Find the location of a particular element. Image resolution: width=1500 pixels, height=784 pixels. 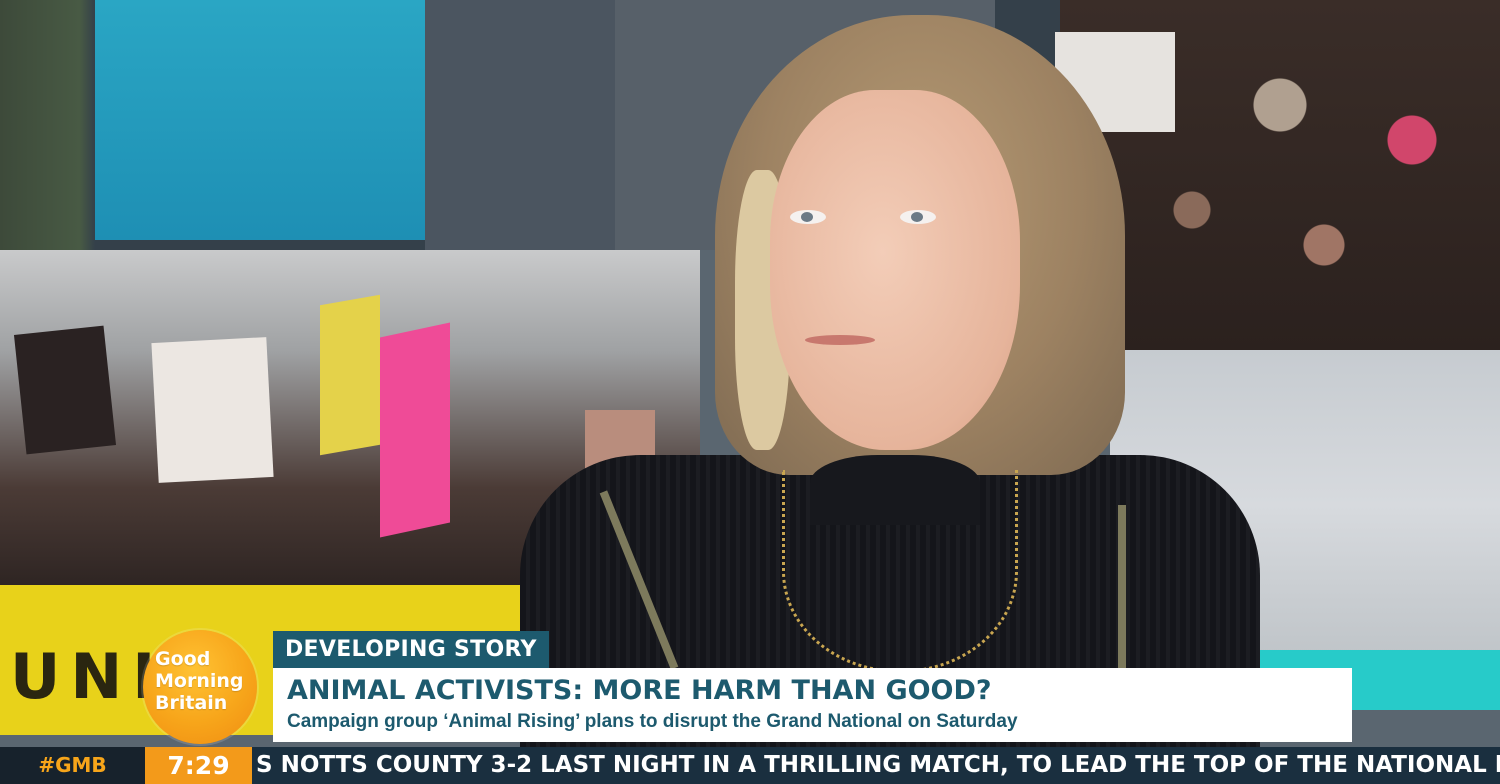

guest-right-eye is located at coordinates (918, 217).